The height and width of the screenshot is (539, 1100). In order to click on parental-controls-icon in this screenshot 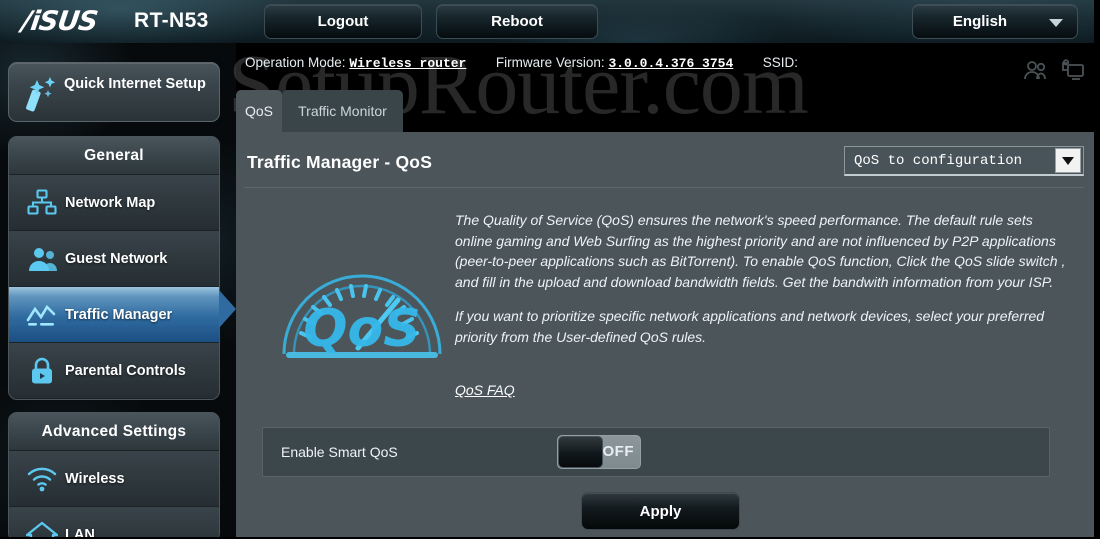, I will do `click(42, 371)`.